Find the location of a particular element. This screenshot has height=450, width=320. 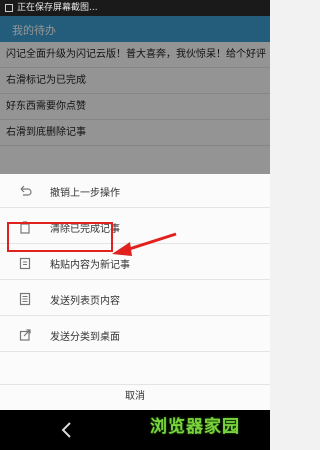

menu-item-send-list: 发送列表页内容 is located at coordinates (135, 299).